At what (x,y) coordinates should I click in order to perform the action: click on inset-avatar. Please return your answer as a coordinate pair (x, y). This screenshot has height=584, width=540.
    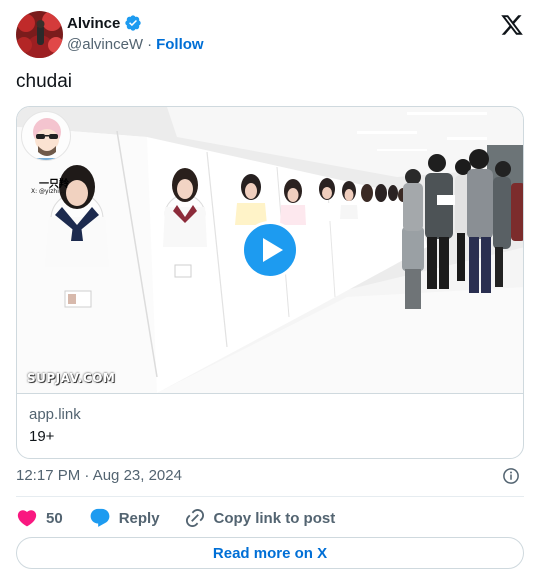
    Looking at the image, I should click on (46, 136).